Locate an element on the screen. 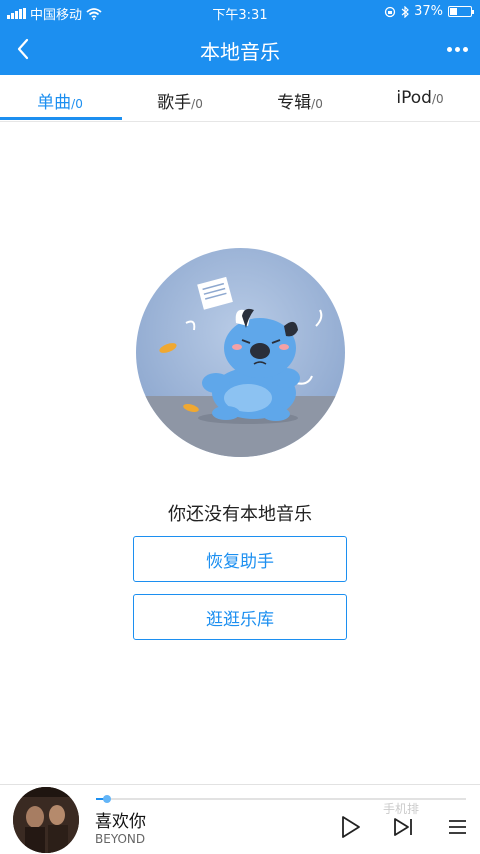 Image resolution: width=480 pixels, height=854 pixels. status-right: 37% is located at coordinates (429, 11).